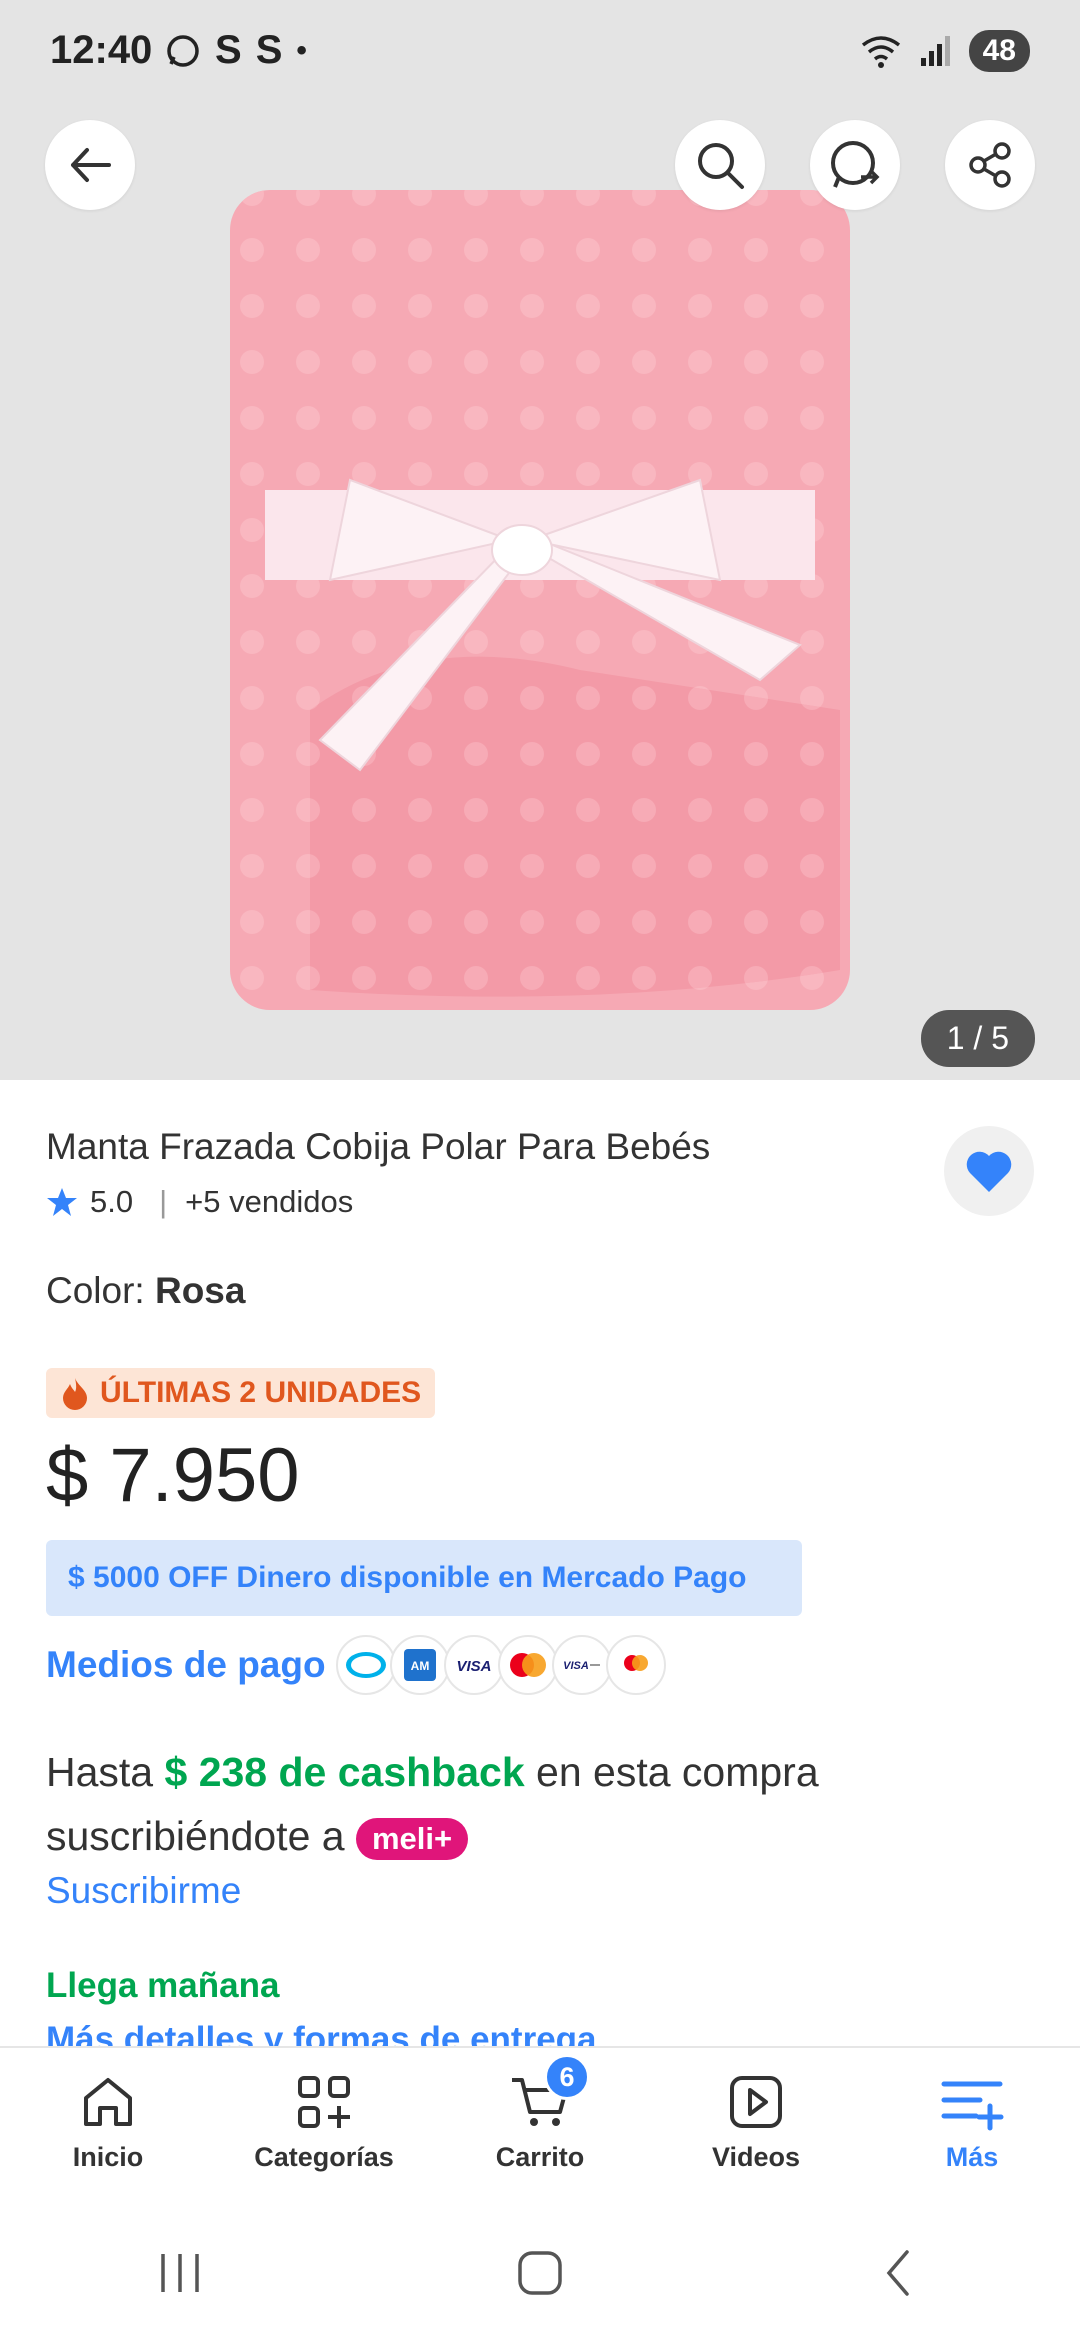 The image size is (1080, 2340). What do you see at coordinates (756, 2157) in the screenshot?
I see `nav-label-videos: Videos` at bounding box center [756, 2157].